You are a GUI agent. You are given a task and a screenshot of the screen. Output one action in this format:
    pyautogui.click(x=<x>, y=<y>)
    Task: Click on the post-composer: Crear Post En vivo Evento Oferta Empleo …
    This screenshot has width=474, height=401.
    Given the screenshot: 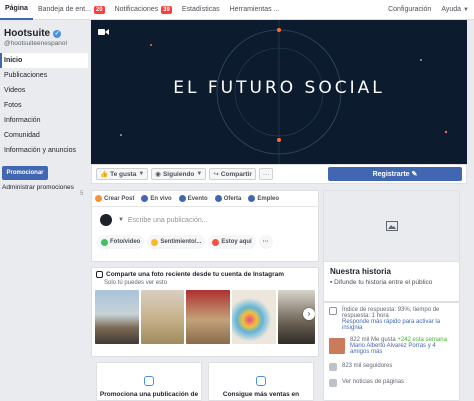 What is the action you would take?
    pyautogui.click(x=205, y=226)
    